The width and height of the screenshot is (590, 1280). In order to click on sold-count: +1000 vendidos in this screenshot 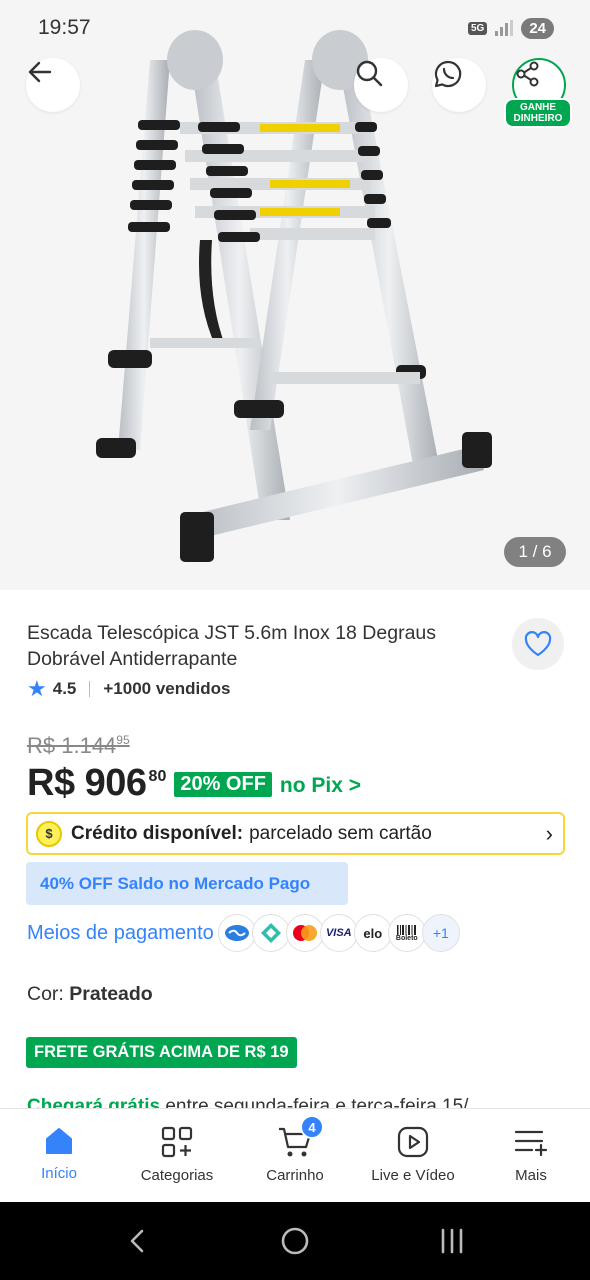, I will do `click(167, 688)`.